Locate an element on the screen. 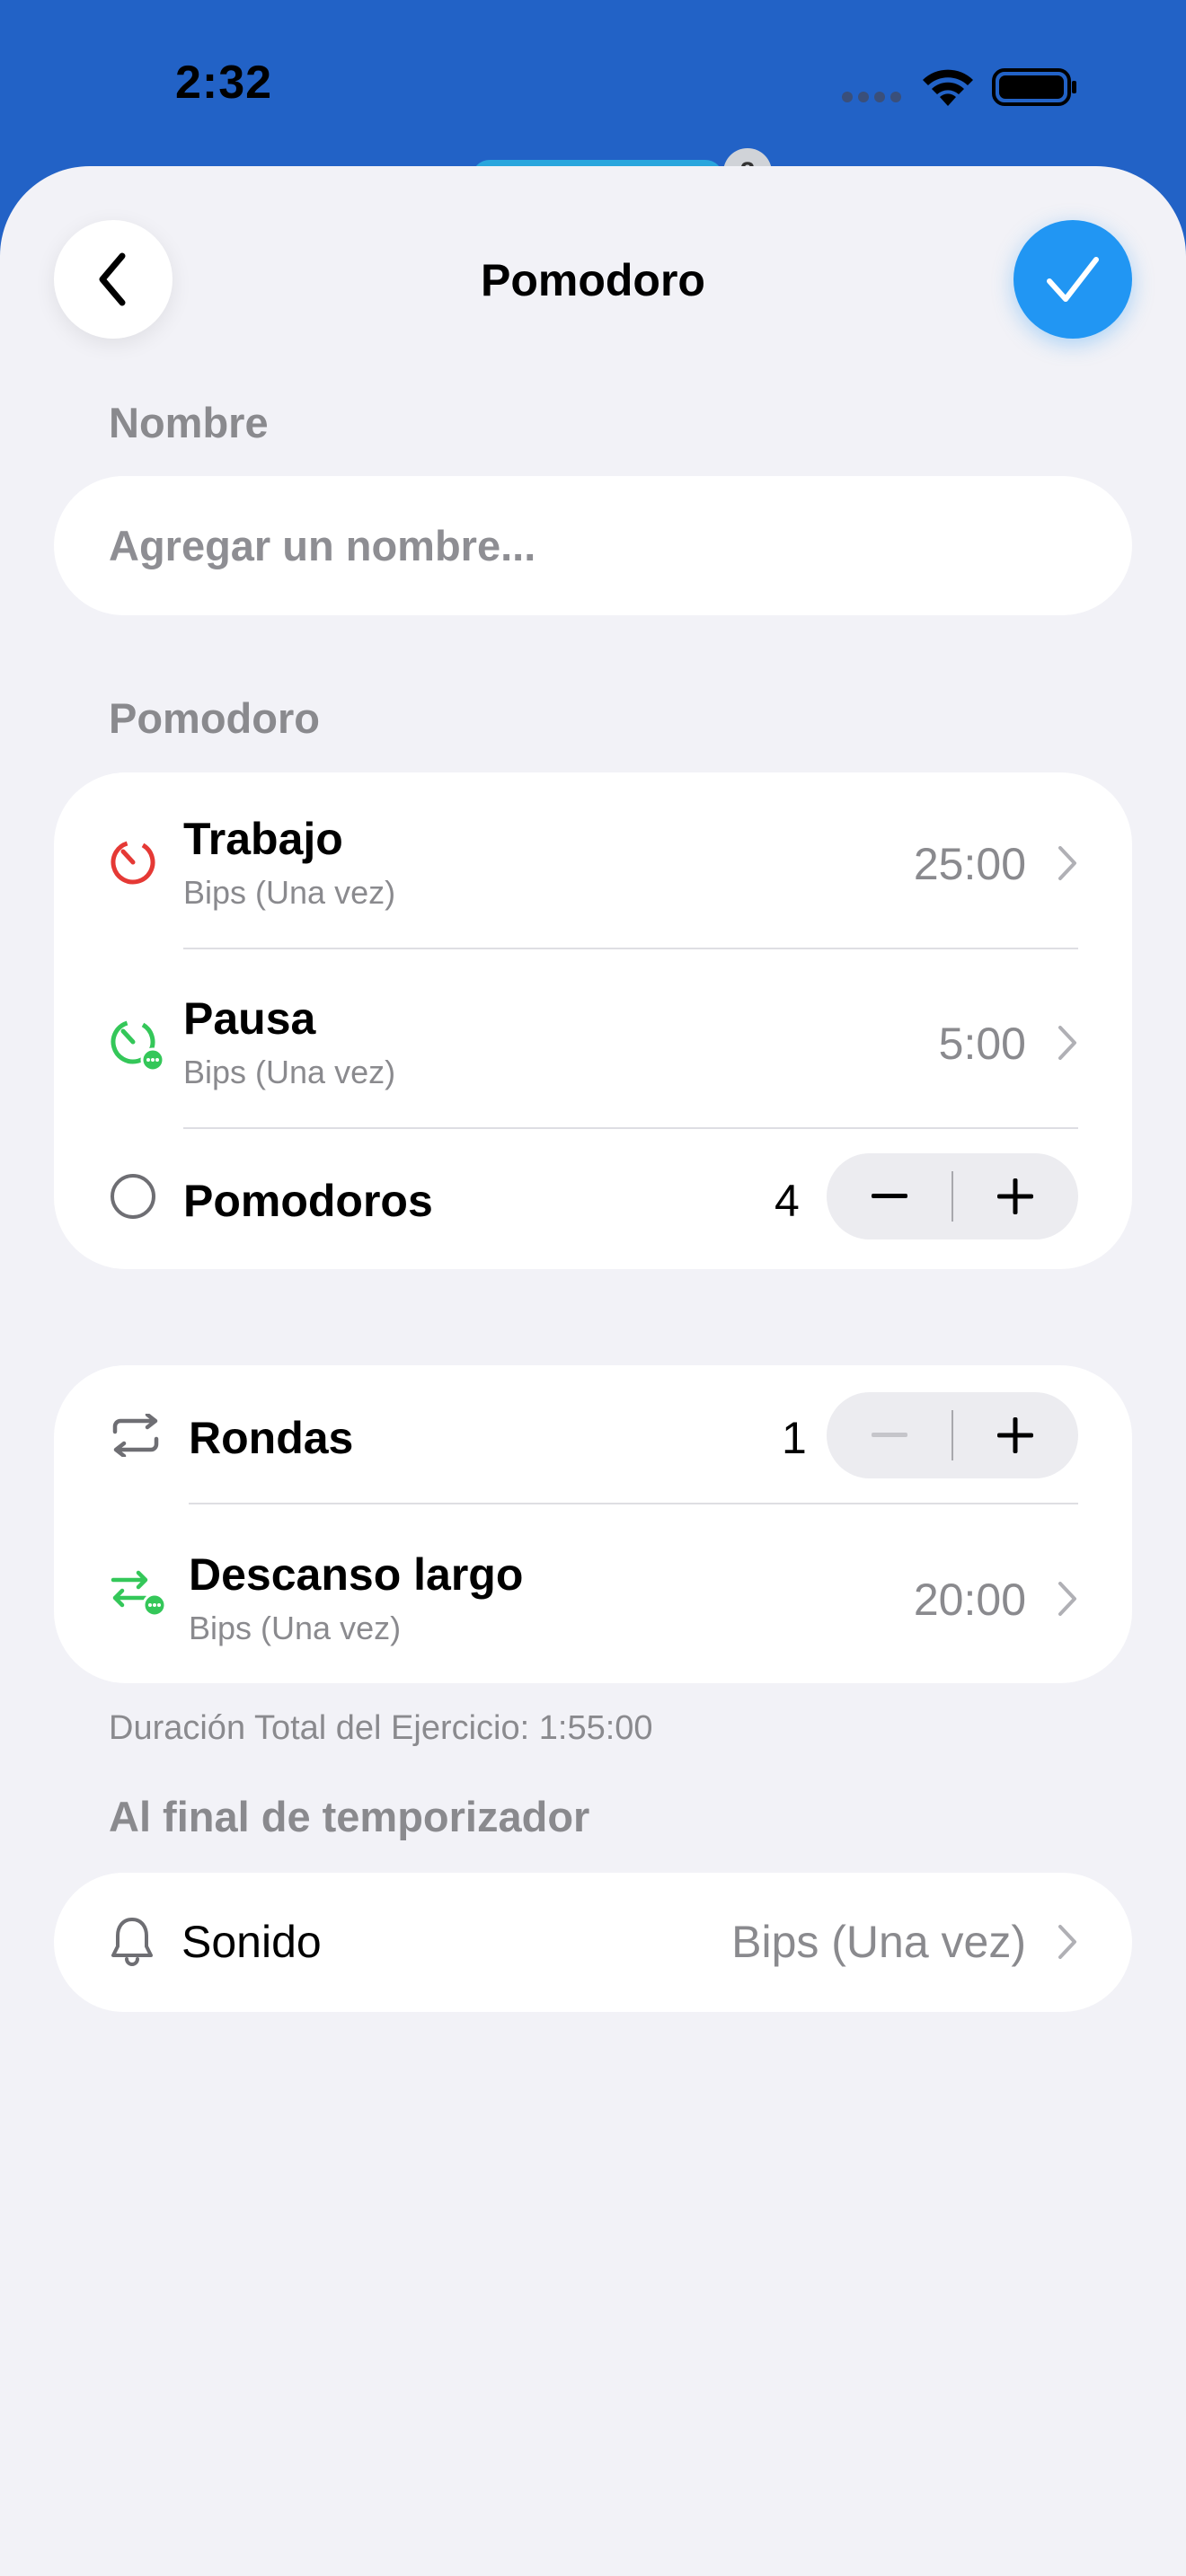 This screenshot has width=1186, height=2576. pause-subtitle: Bips (Una vez) is located at coordinates (289, 1072).